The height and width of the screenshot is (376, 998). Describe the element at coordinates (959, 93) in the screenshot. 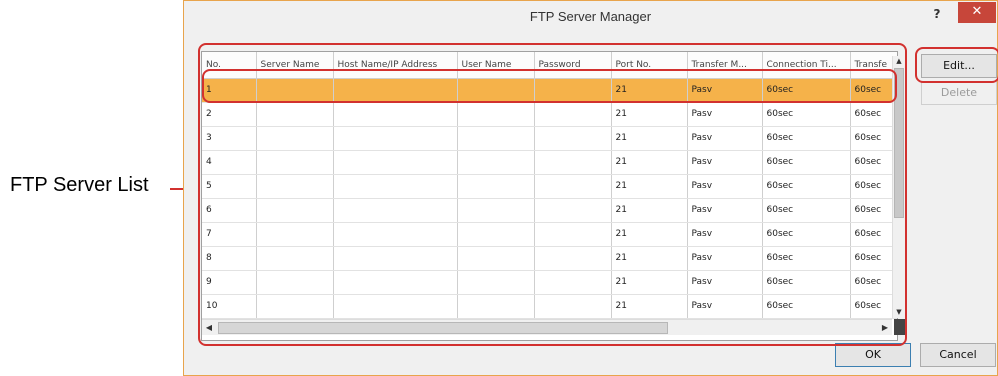

I see `delete-button: Delete` at that location.